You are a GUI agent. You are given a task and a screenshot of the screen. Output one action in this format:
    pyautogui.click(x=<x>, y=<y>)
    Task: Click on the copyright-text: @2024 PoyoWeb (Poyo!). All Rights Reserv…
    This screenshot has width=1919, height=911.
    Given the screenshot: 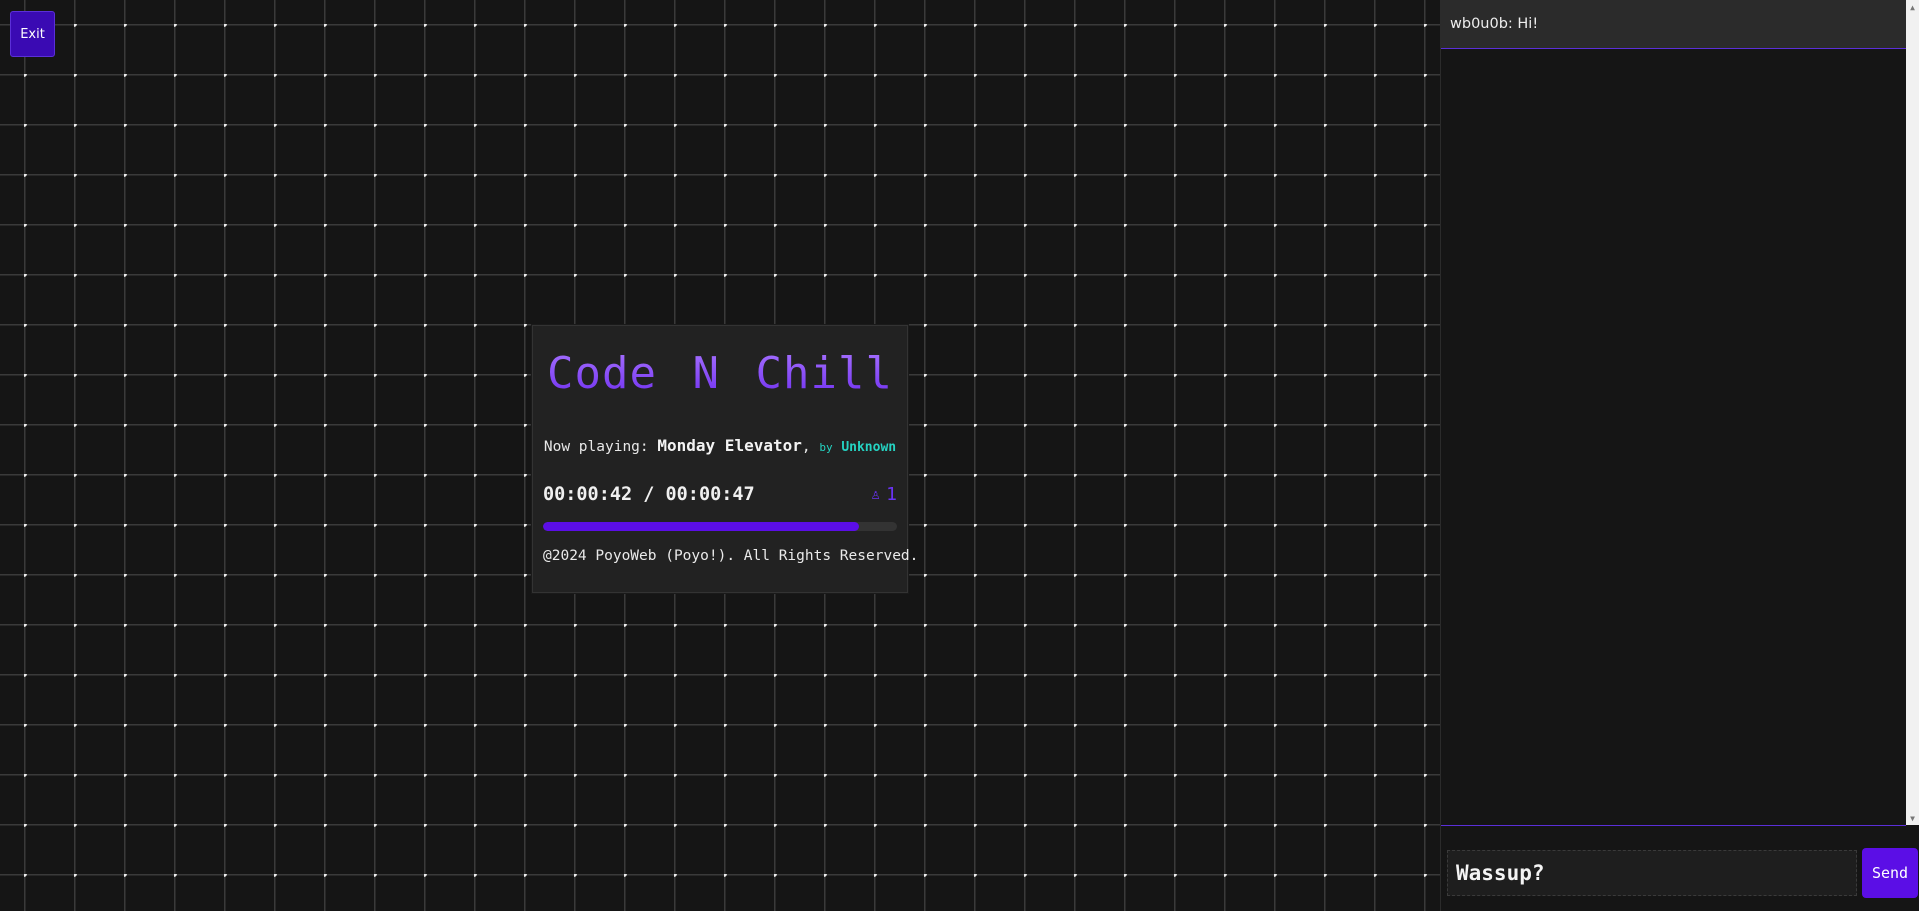 What is the action you would take?
    pyautogui.click(x=731, y=556)
    